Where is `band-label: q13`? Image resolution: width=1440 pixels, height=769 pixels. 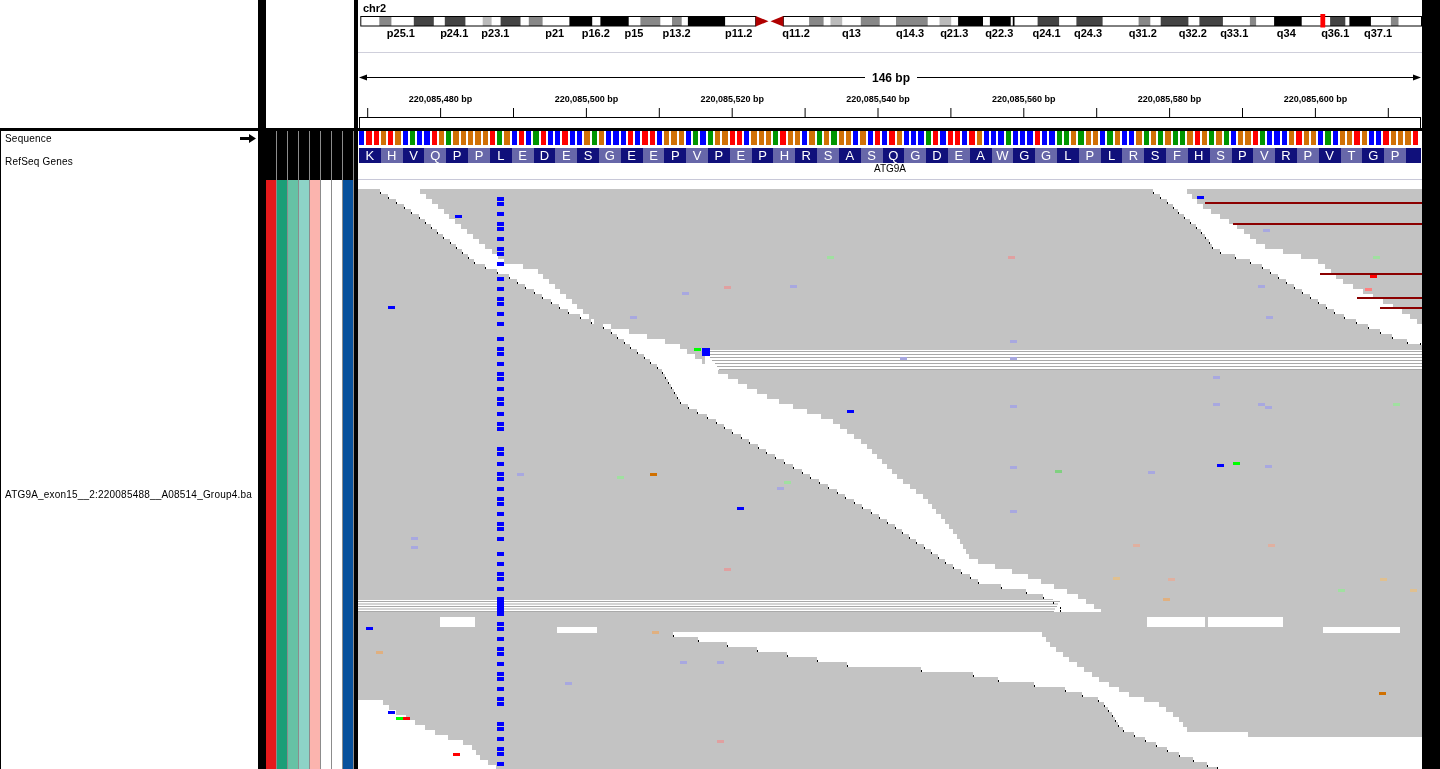 band-label: q13 is located at coordinates (851, 33).